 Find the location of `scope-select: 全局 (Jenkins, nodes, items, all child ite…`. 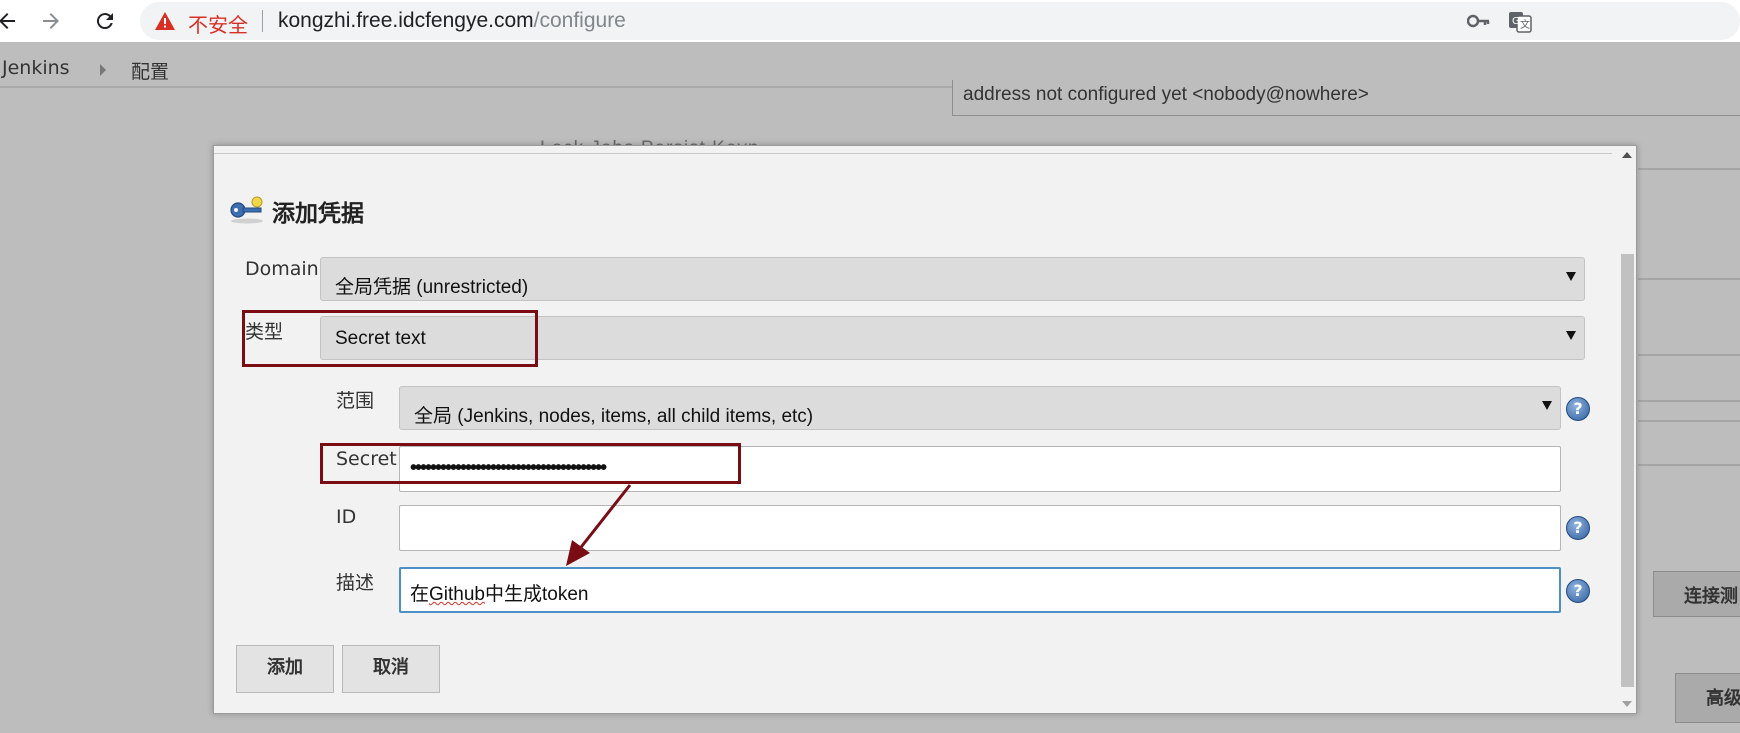

scope-select: 全局 (Jenkins, nodes, items, all child ite… is located at coordinates (980, 408).